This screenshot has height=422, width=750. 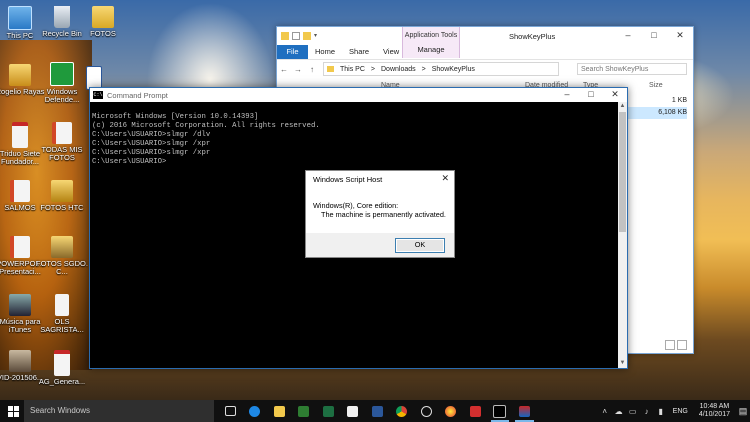 I want to click on new-folder-icon, so click(x=307, y=36).